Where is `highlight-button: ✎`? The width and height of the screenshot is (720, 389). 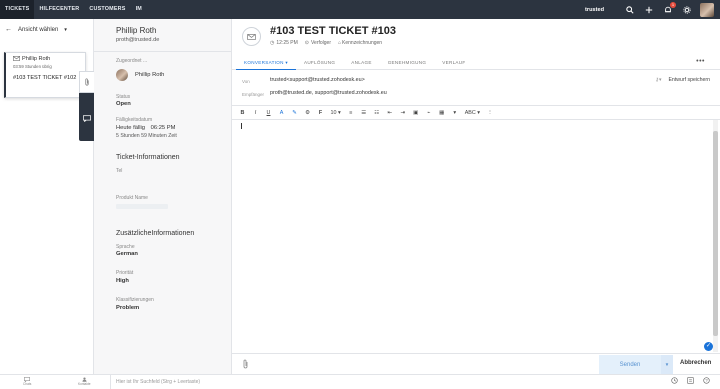
highlight-button: ✎ is located at coordinates (295, 113).